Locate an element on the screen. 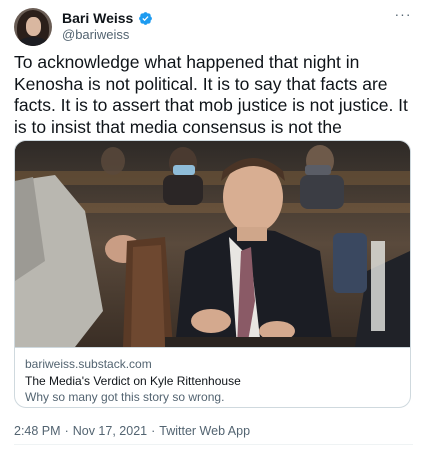  author-handle: @bariweiss is located at coordinates (95, 35).